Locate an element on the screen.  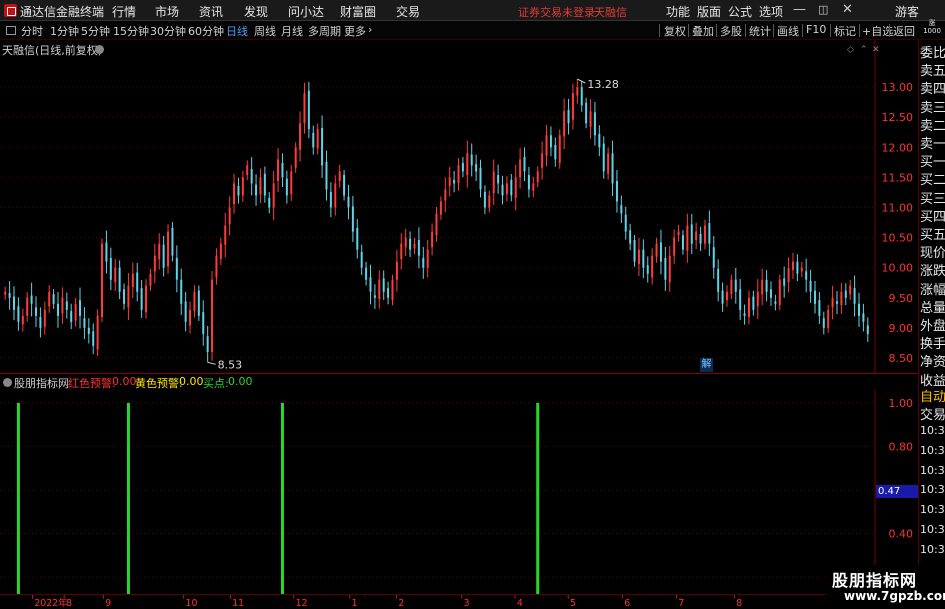
quote-field-label: 涨幅 is located at coordinates (932, 290).